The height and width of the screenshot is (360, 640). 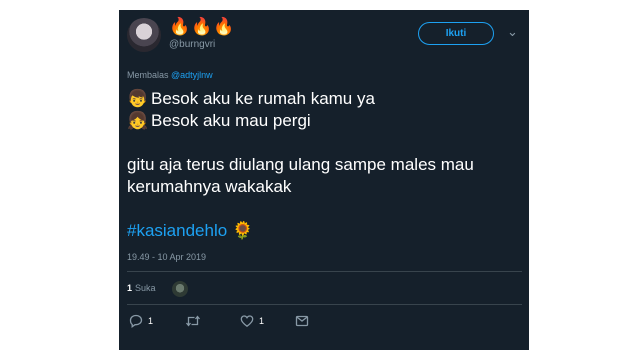 I want to click on heart-icon, so click(x=247, y=321).